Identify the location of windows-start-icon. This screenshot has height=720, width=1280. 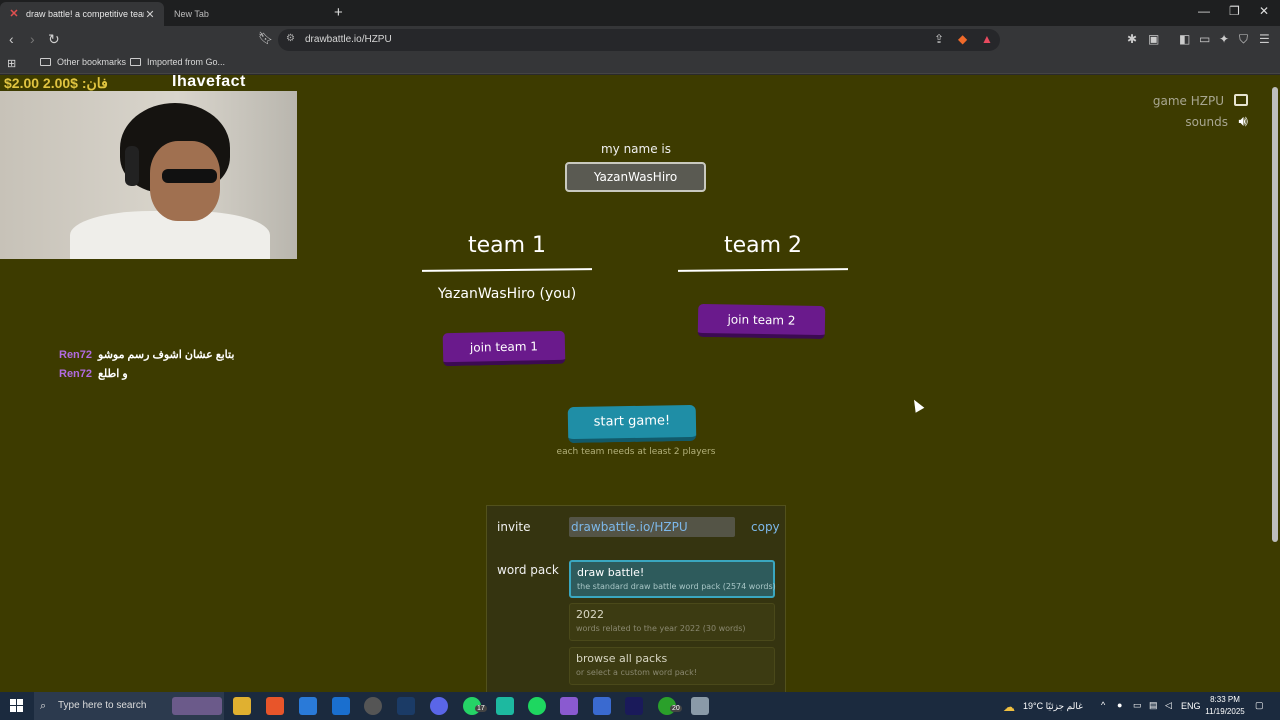
(16, 705).